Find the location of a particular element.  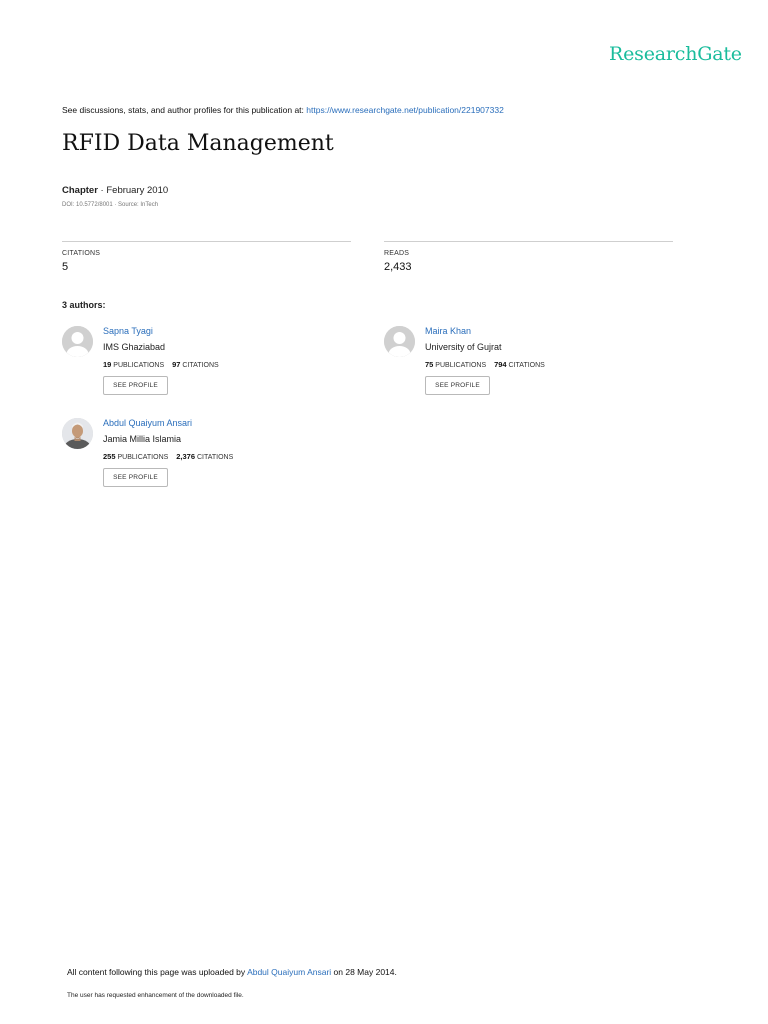

author-institution: University of Gujrat is located at coordinates (463, 347).